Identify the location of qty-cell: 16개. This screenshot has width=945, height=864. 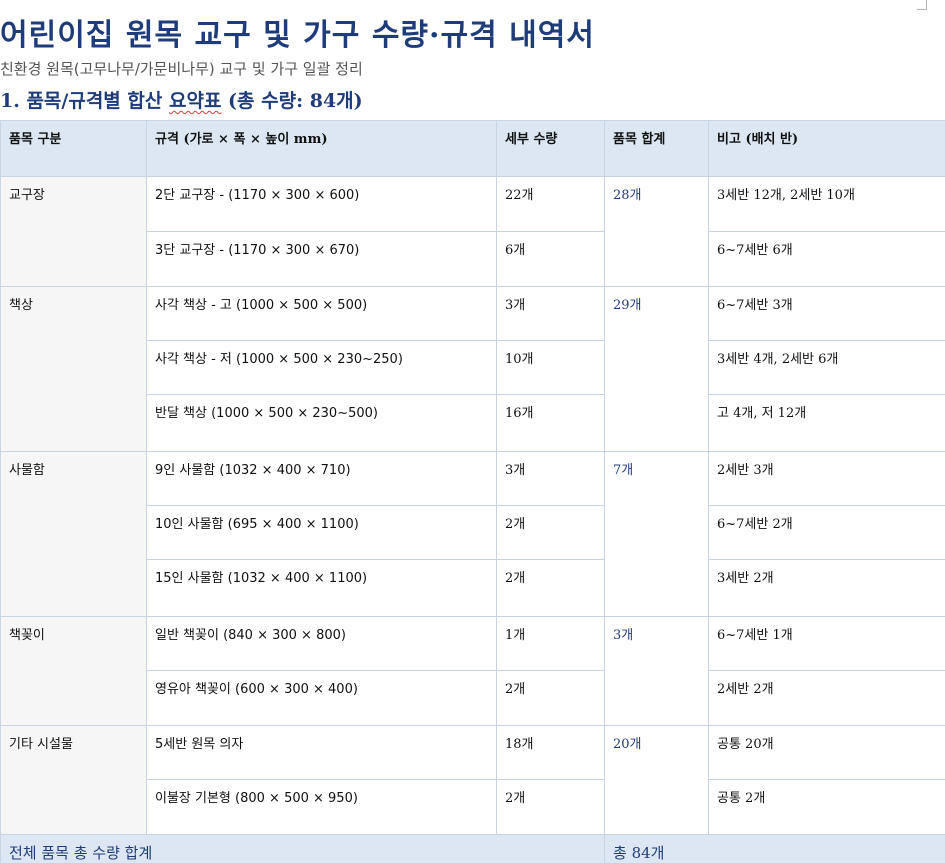
(551, 423).